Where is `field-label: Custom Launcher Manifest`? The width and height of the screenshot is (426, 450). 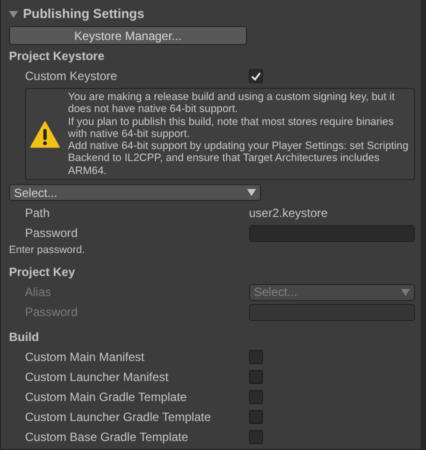
field-label: Custom Launcher Manifest is located at coordinates (97, 377).